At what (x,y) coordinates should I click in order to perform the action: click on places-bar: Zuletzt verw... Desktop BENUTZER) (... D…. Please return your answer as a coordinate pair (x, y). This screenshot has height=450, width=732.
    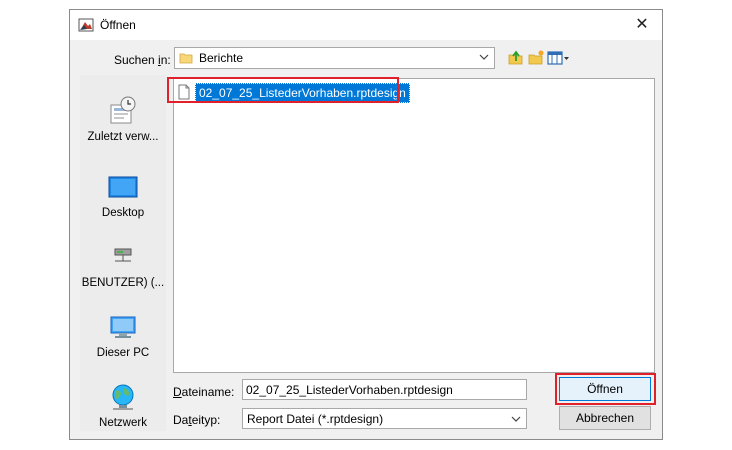
    Looking at the image, I should click on (123, 253).